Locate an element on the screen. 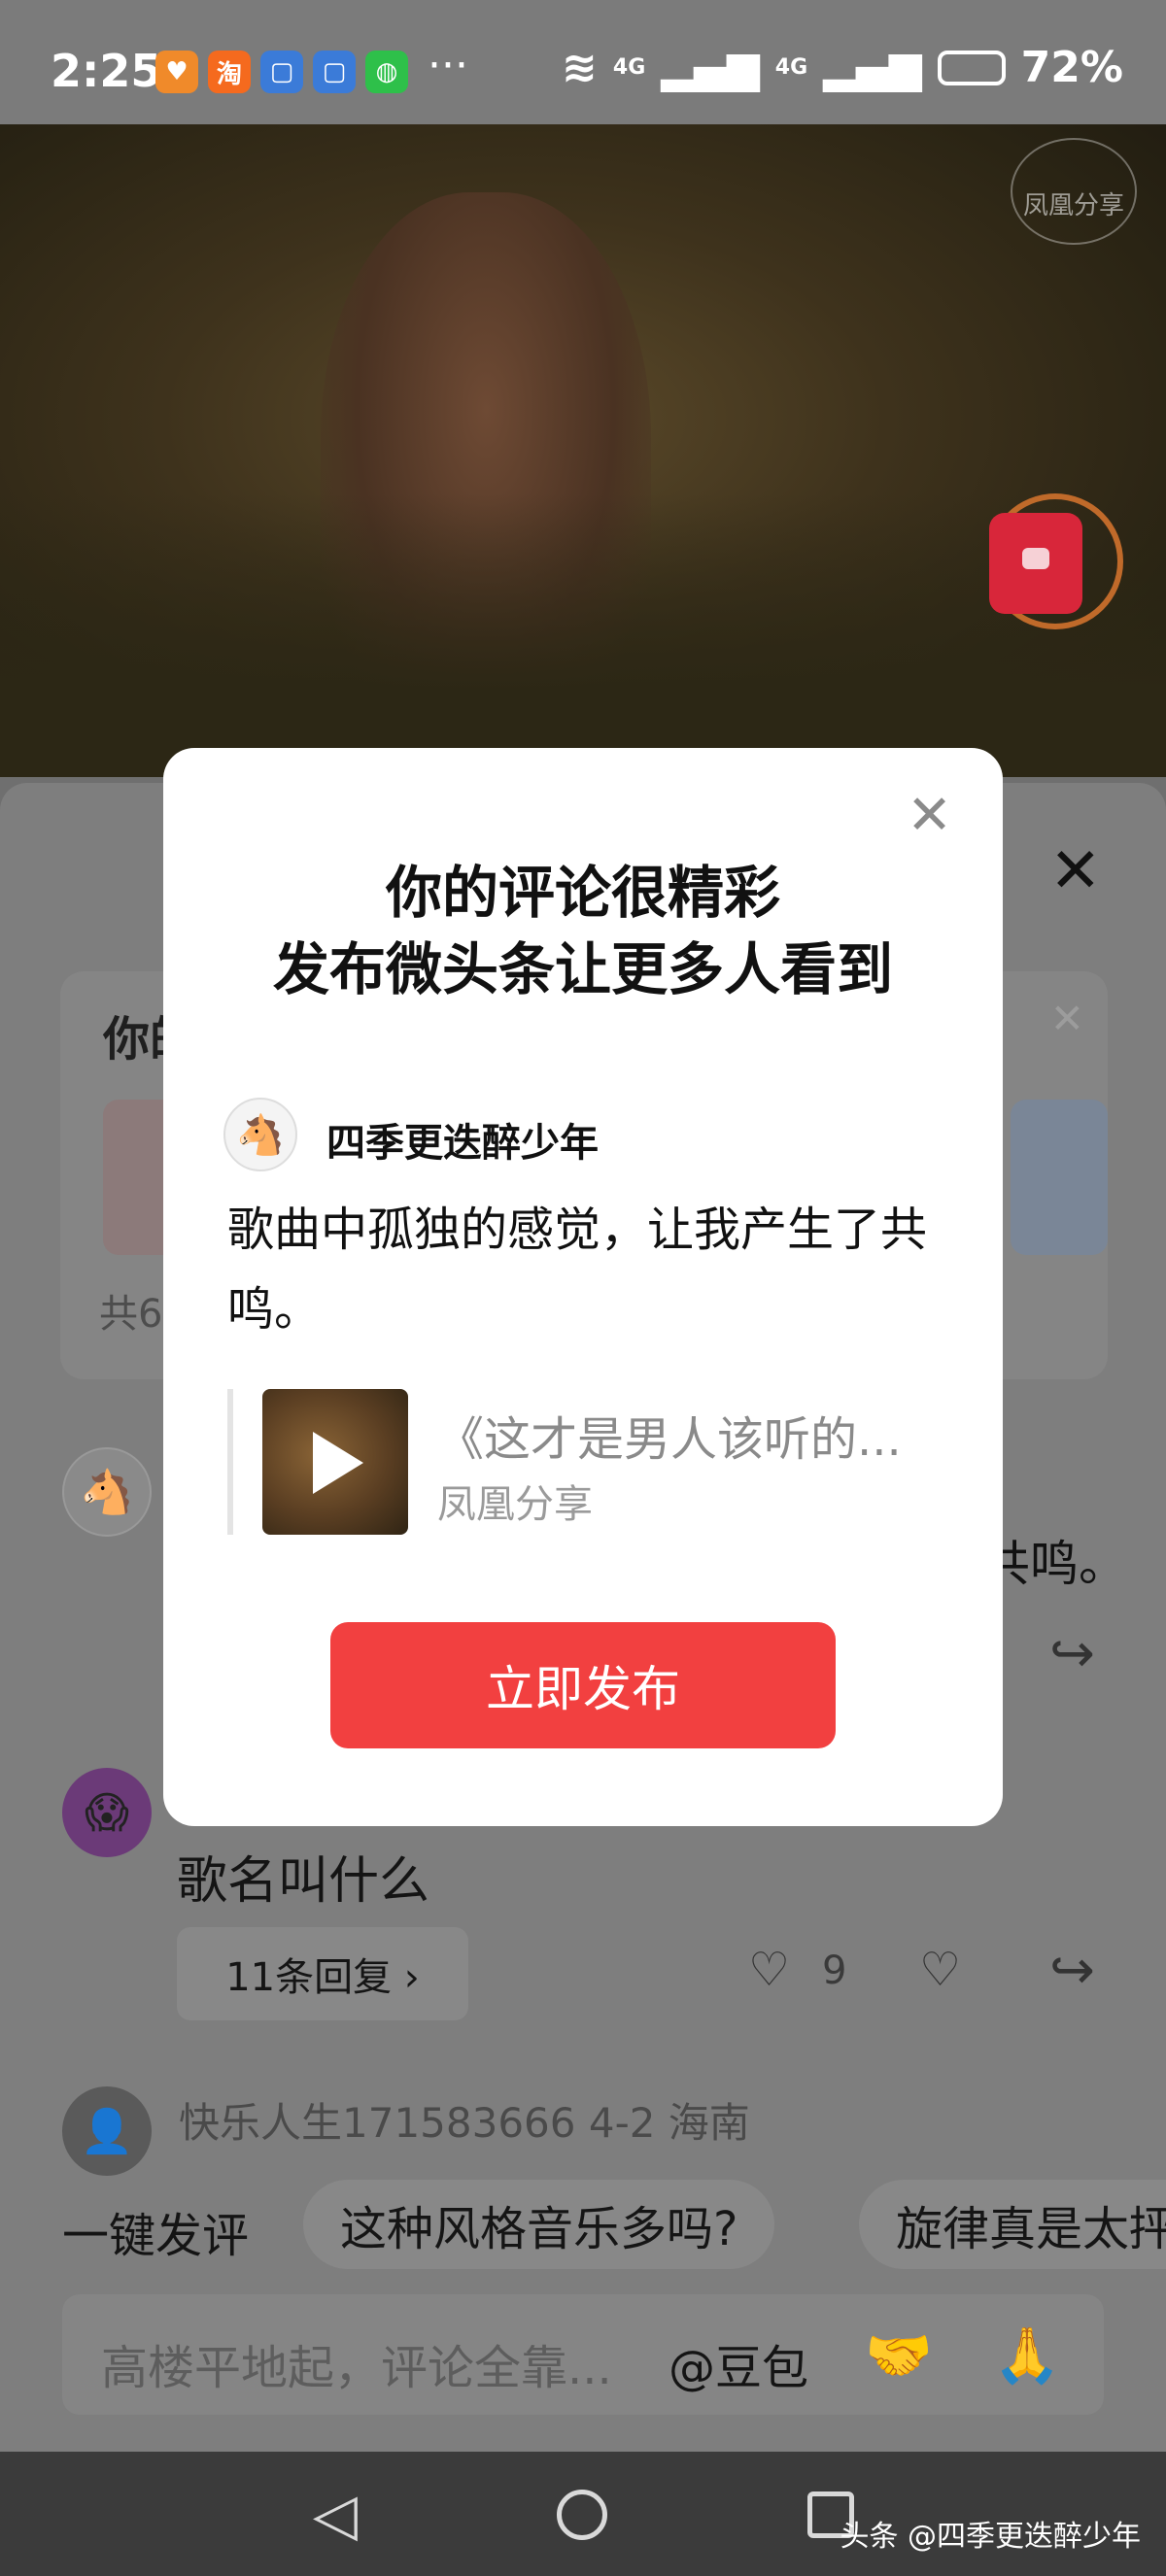  blue-app-icon-2: ▢ is located at coordinates (334, 72).